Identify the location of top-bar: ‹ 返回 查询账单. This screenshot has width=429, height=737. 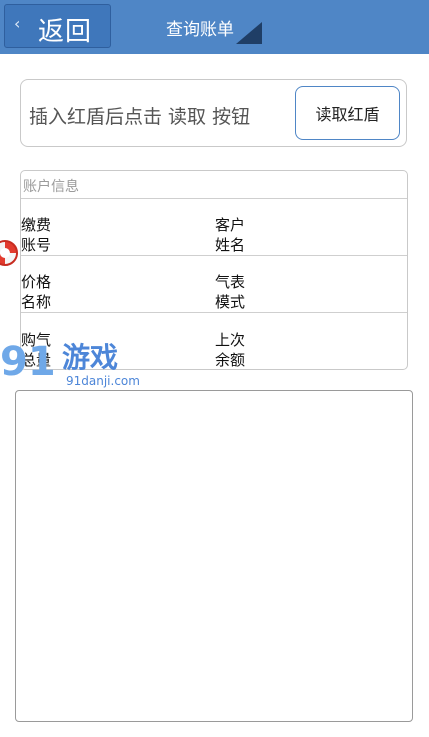
(214, 27).